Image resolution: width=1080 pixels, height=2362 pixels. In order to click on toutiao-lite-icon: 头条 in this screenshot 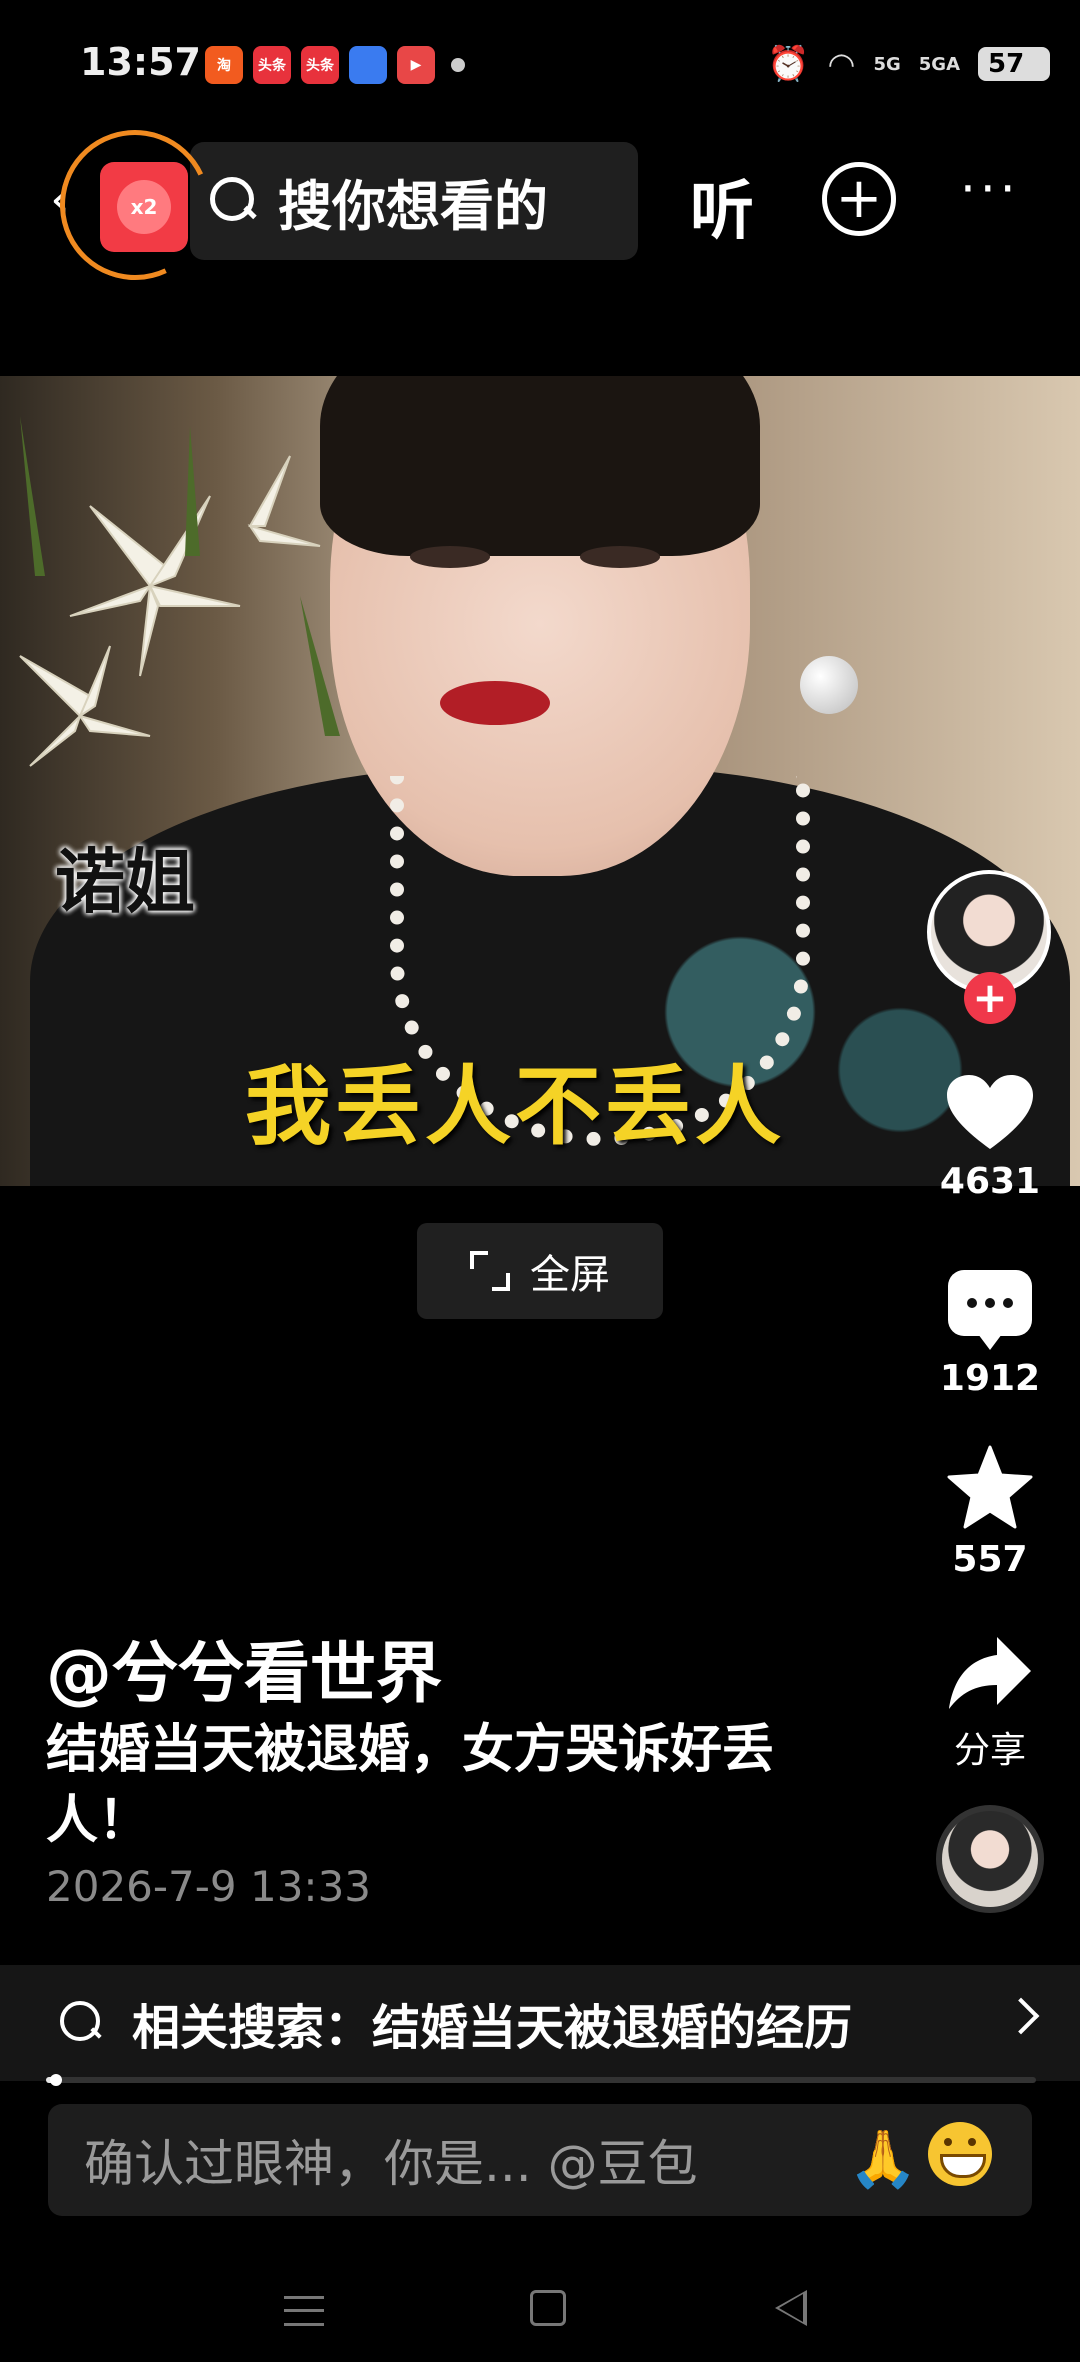, I will do `click(320, 65)`.